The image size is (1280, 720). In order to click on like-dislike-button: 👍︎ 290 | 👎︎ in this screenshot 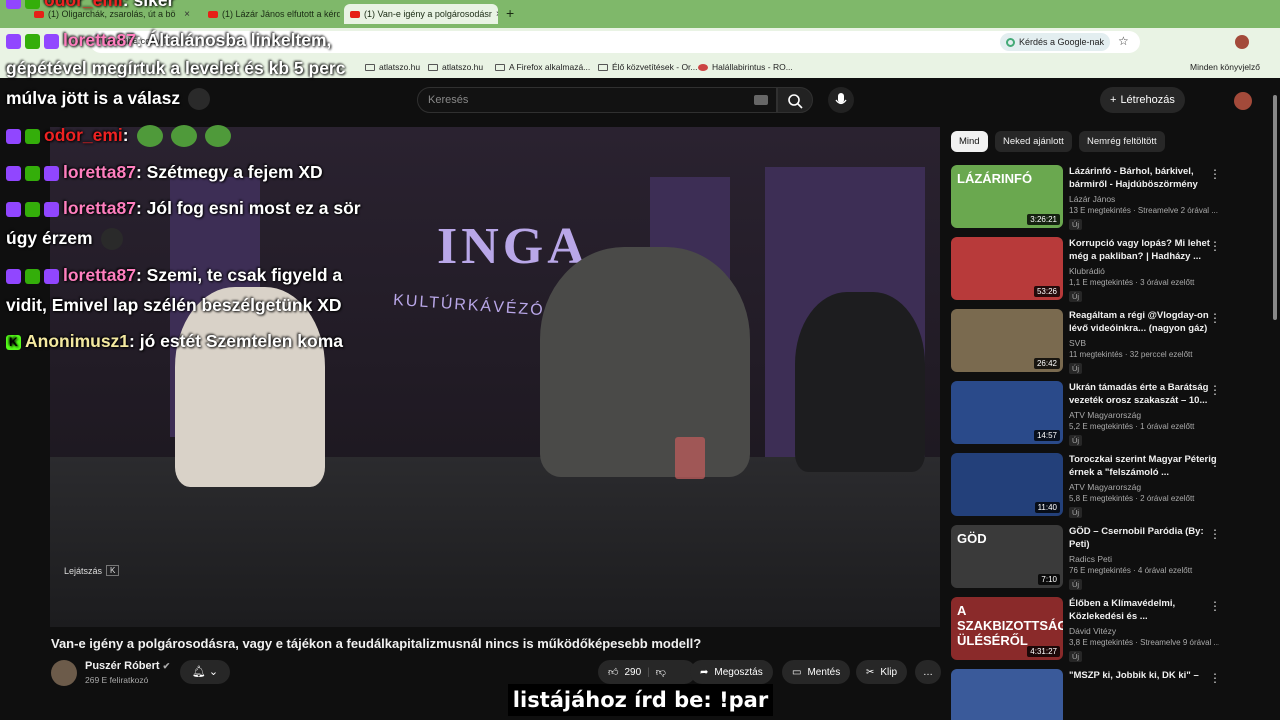, I will do `click(647, 672)`.